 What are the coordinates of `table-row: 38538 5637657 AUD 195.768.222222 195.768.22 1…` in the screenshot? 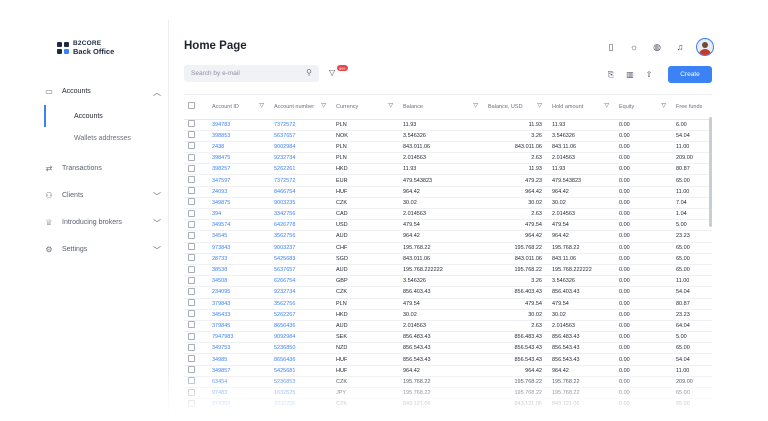 It's located at (448, 270).